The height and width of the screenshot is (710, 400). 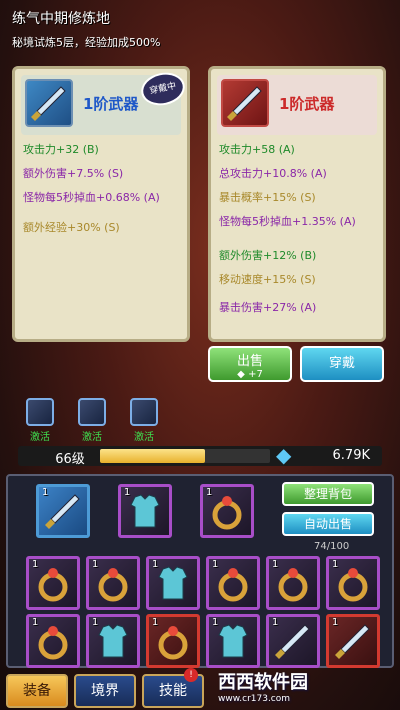 I want to click on stage-title: 练气中期修炼地, so click(x=61, y=19).